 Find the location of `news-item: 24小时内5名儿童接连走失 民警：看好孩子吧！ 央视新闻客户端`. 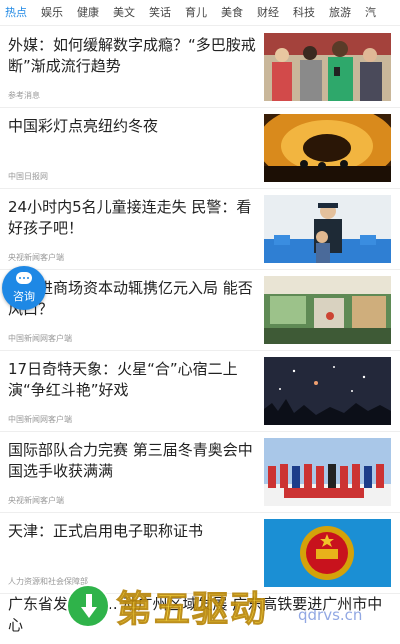

news-item: 24小时内5名儿童接连走失 民警：看好孩子吧！ 央视新闻客户端 is located at coordinates (200, 229).